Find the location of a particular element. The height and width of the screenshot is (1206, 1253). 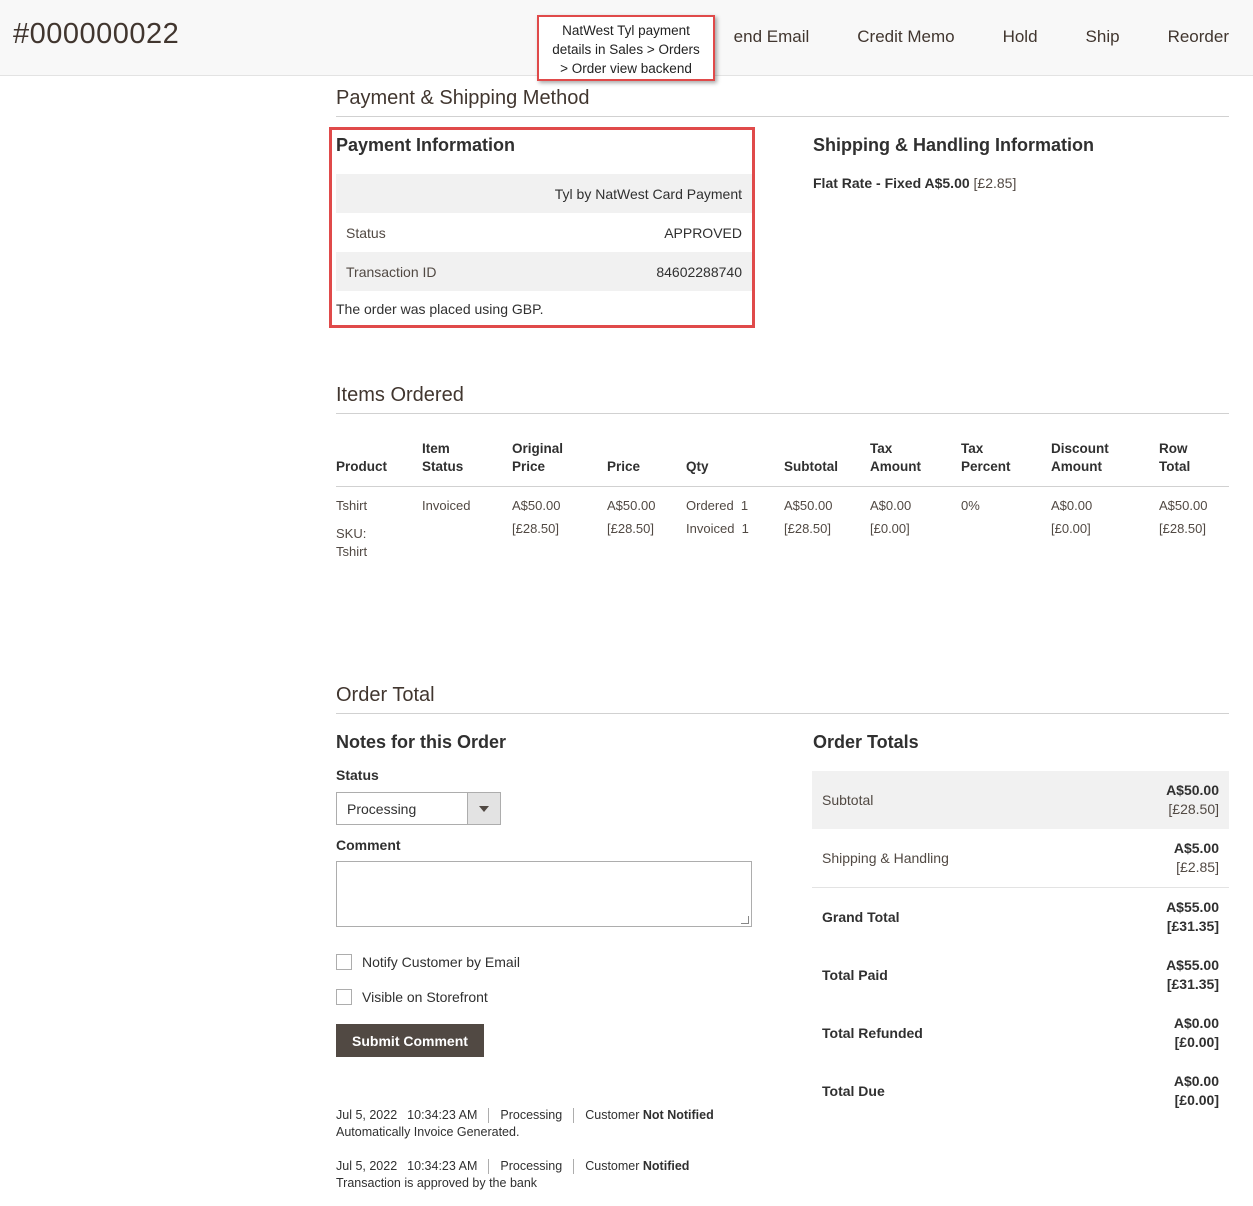

totals-shipping-label: Shipping & Handling is located at coordinates (885, 858).